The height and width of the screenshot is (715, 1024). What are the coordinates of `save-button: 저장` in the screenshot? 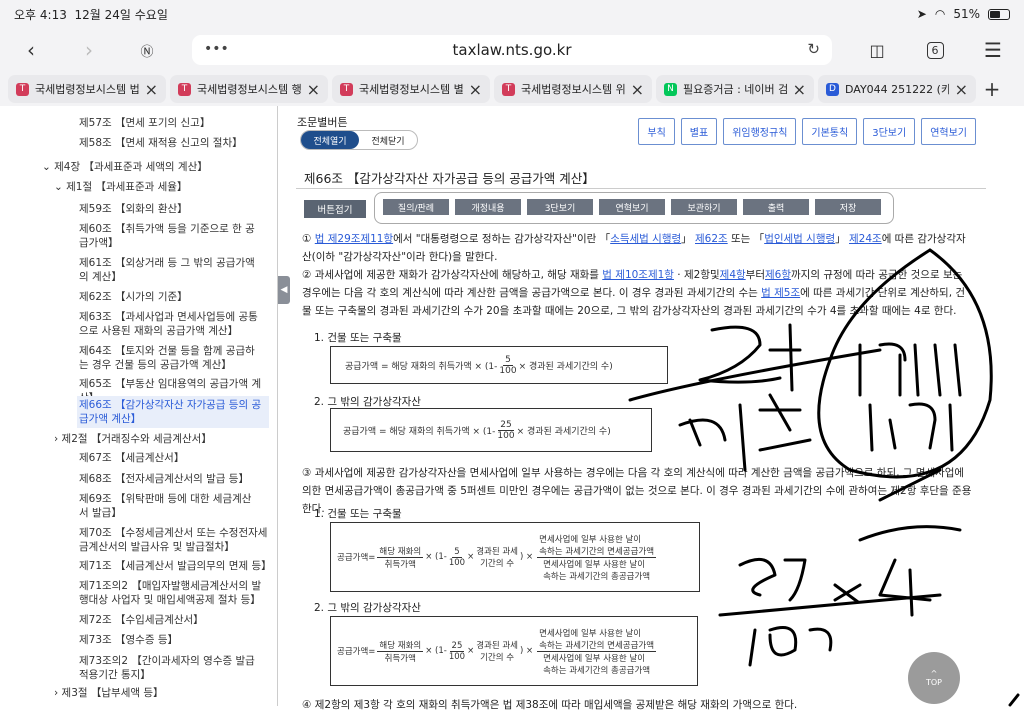 It's located at (848, 207).